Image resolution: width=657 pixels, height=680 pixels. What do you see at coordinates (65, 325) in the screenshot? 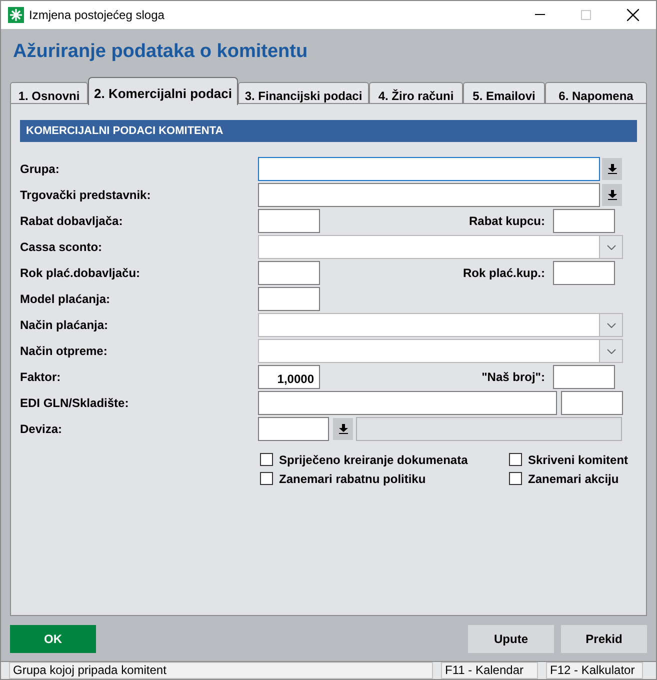
I see `field-label: Način plaćanja:` at bounding box center [65, 325].